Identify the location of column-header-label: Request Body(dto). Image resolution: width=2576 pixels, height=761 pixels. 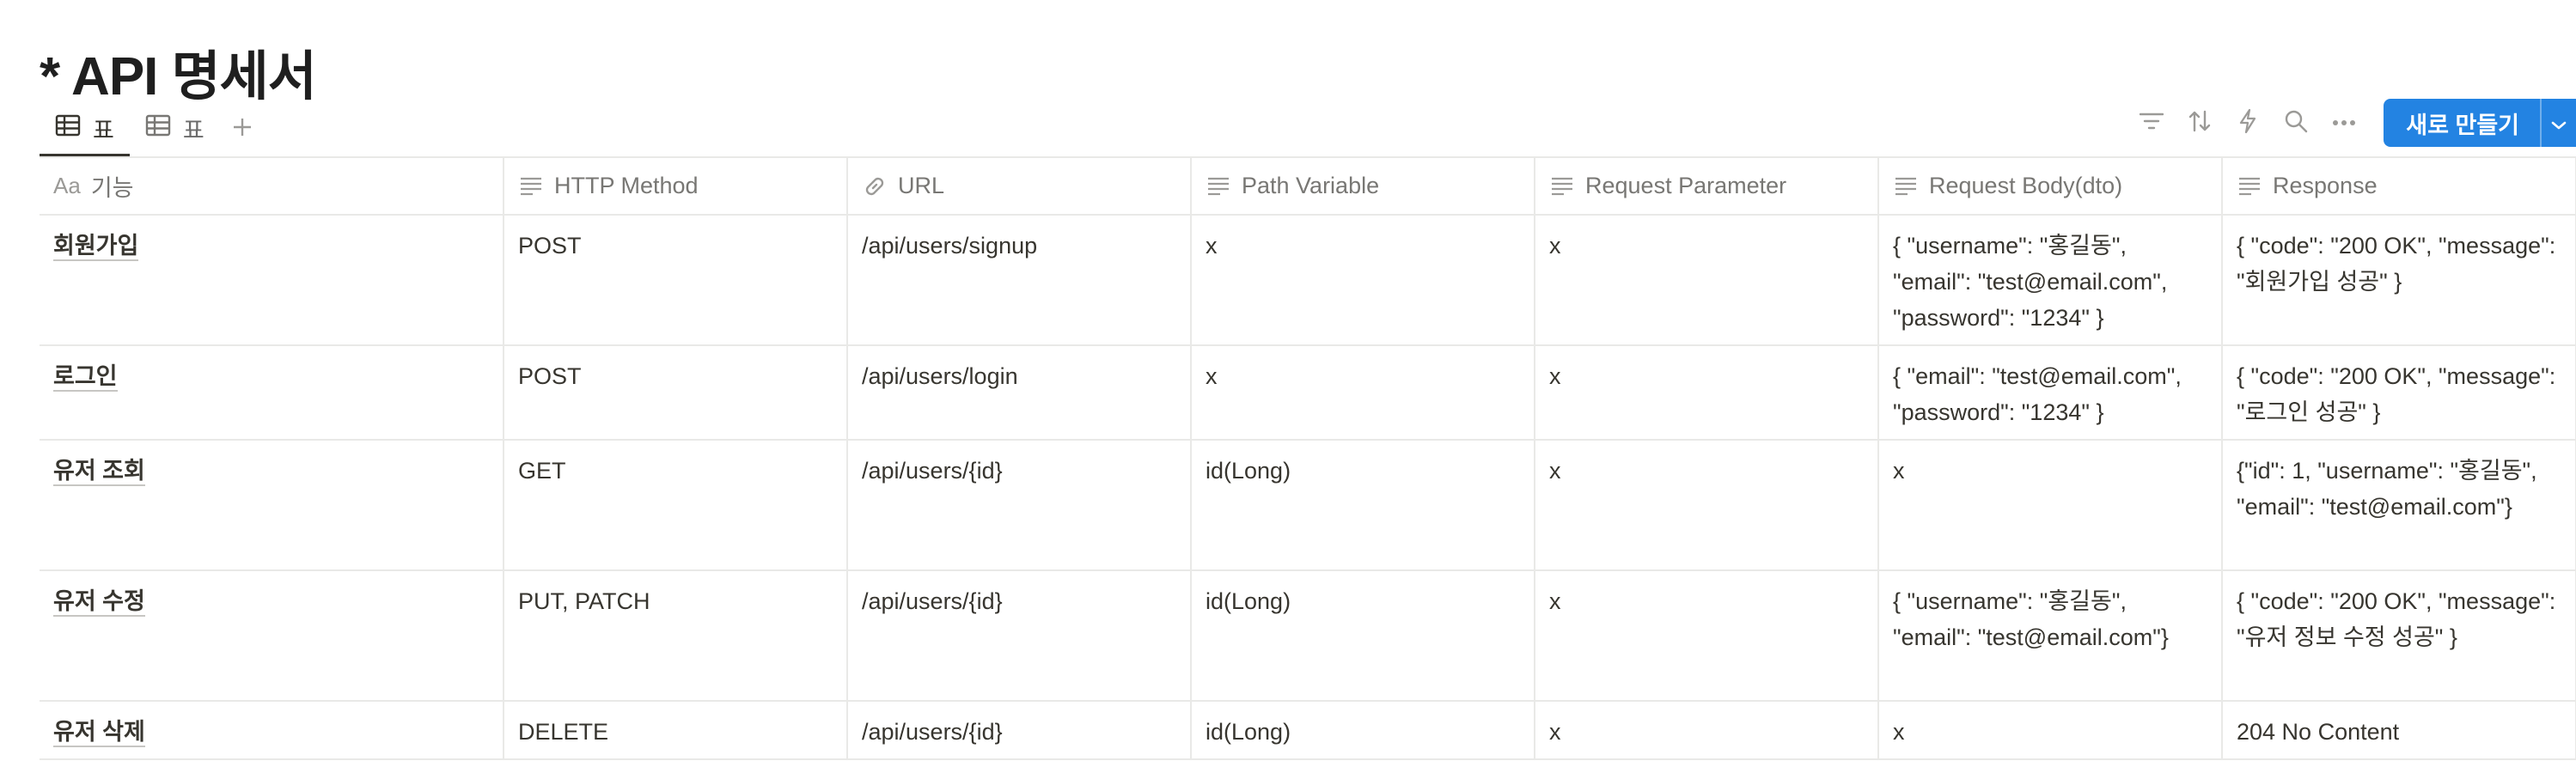
(2026, 185).